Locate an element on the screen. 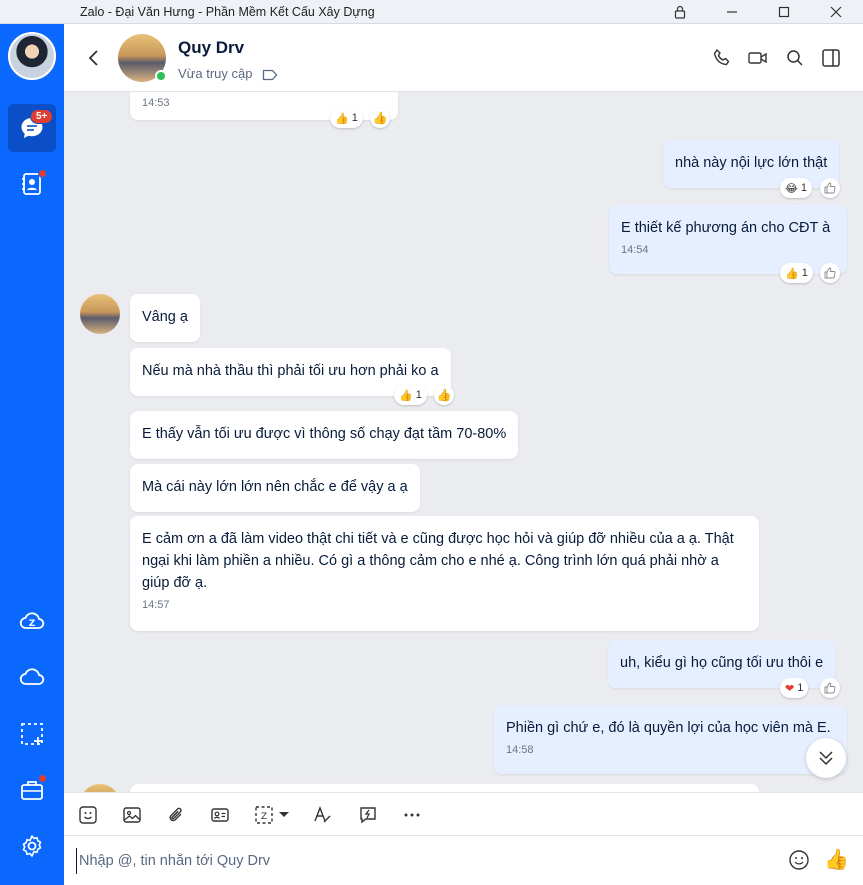 The width and height of the screenshot is (863, 885). reaction-summary: ❤ 1 is located at coordinates (794, 688).